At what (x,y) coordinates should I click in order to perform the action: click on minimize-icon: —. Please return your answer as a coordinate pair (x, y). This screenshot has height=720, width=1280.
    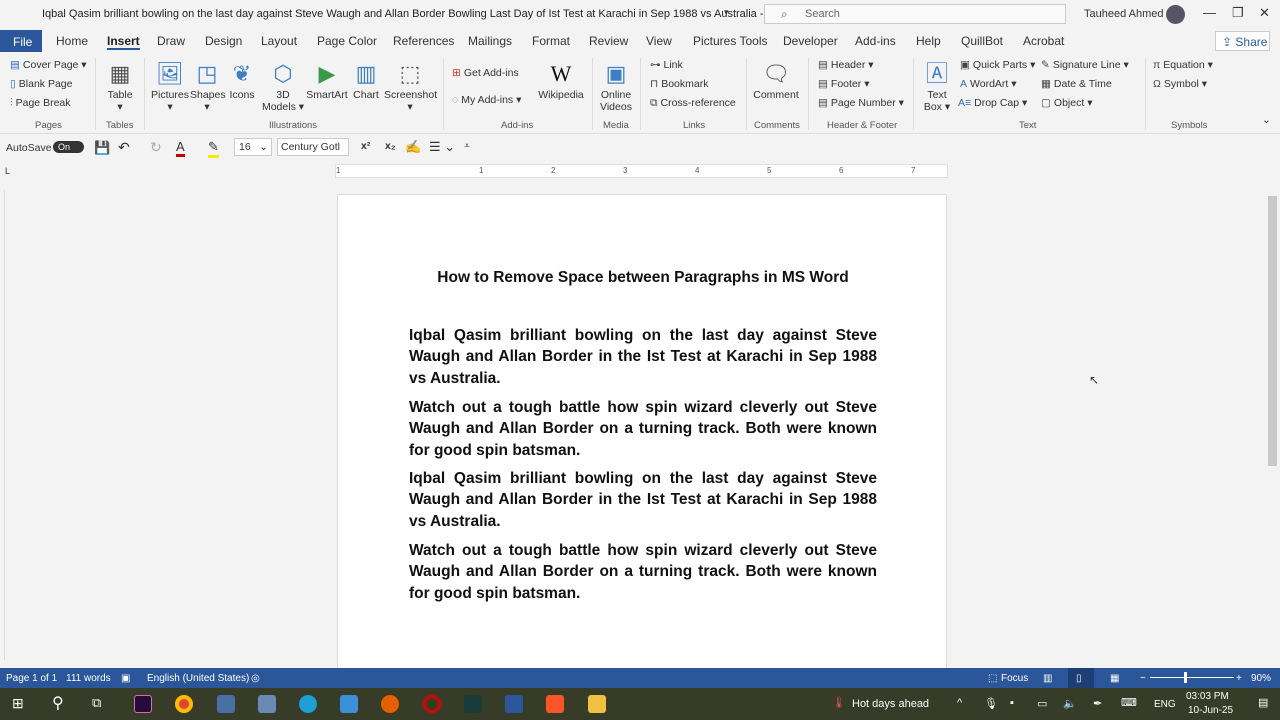
    Looking at the image, I should click on (1209, 12).